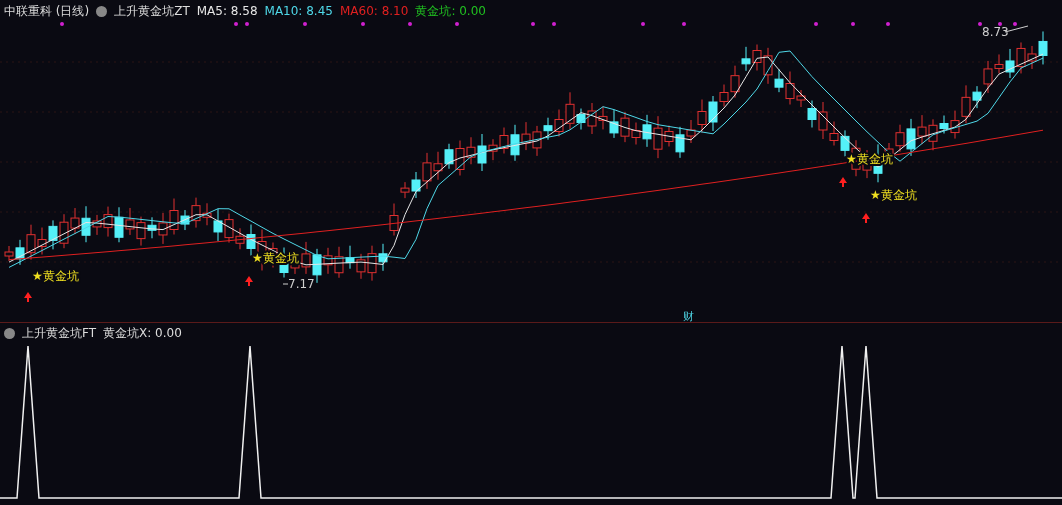  Describe the element at coordinates (59, 333) in the screenshot. I see `indicator-name: 上升黄金坑FT` at that location.